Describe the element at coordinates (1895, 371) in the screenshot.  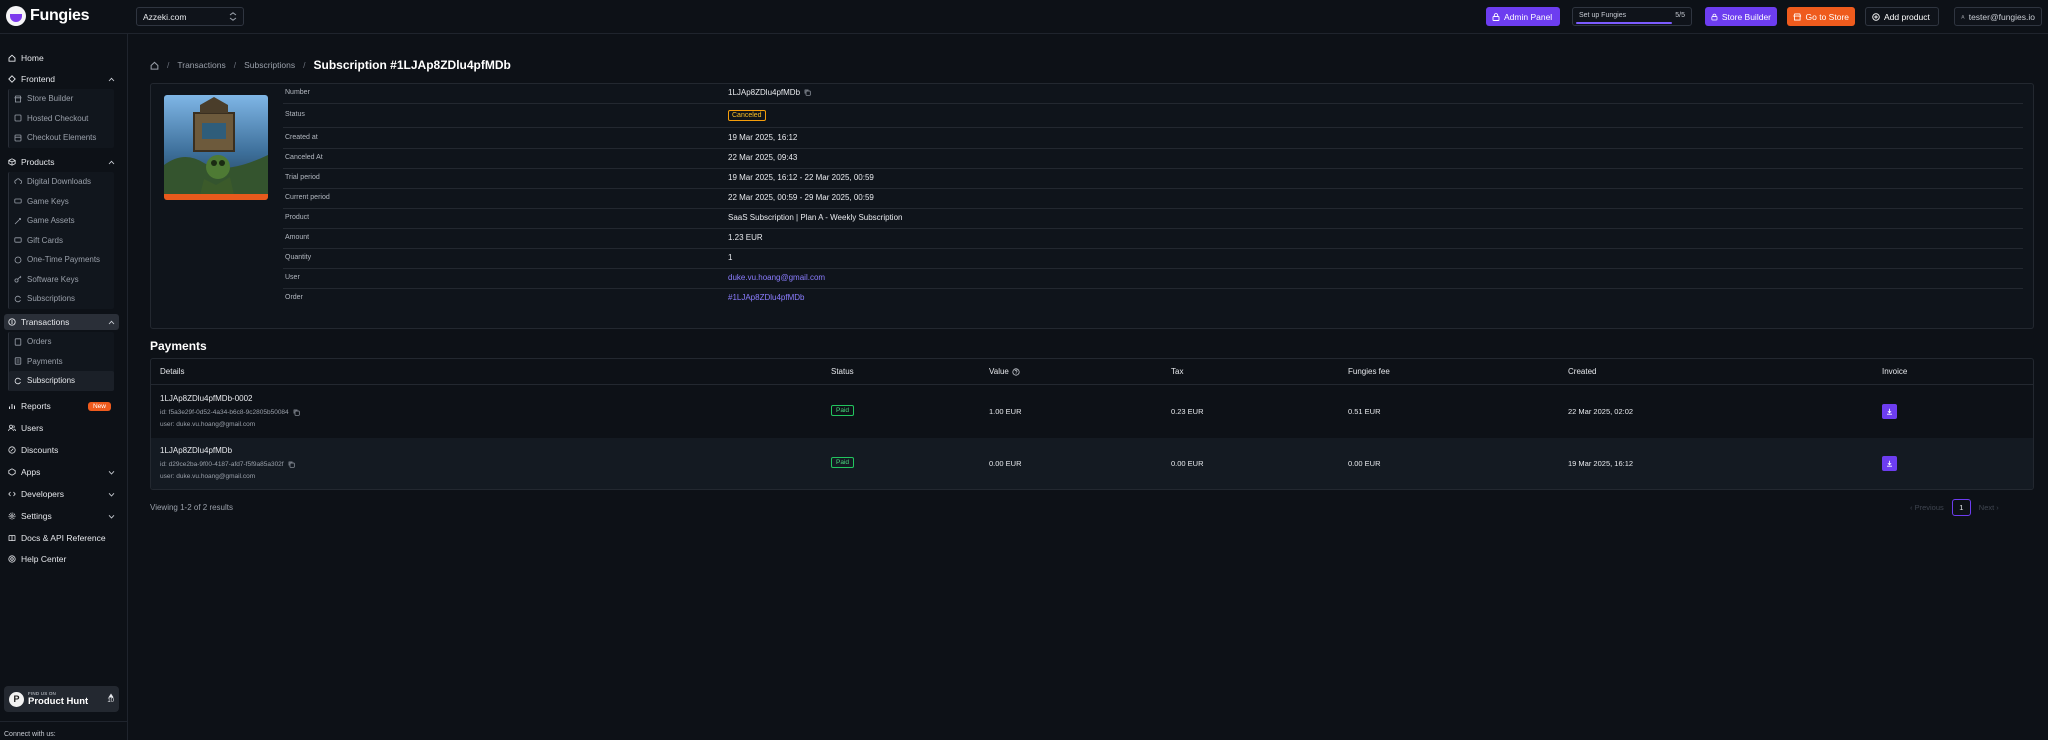
I see `column-header-invoice: Invoice` at that location.